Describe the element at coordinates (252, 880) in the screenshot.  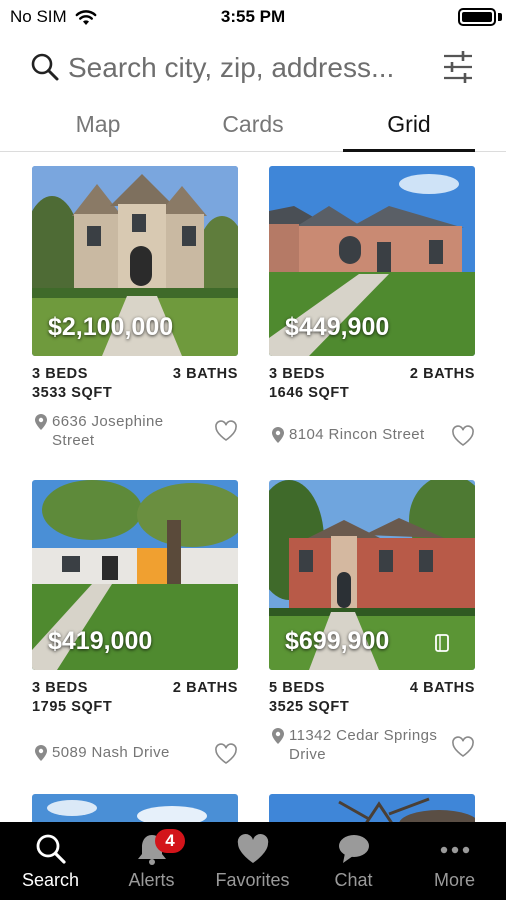
I see `nav-favorites-label: Favorites` at that location.